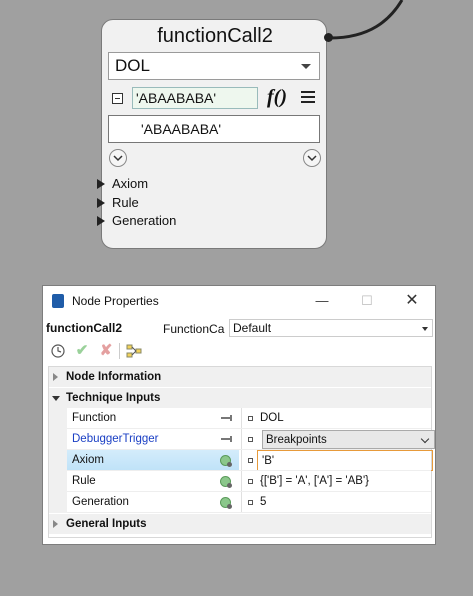  What do you see at coordinates (241, 460) in the screenshot?
I see `property-row-axiom: Axiom 'B'` at bounding box center [241, 460].